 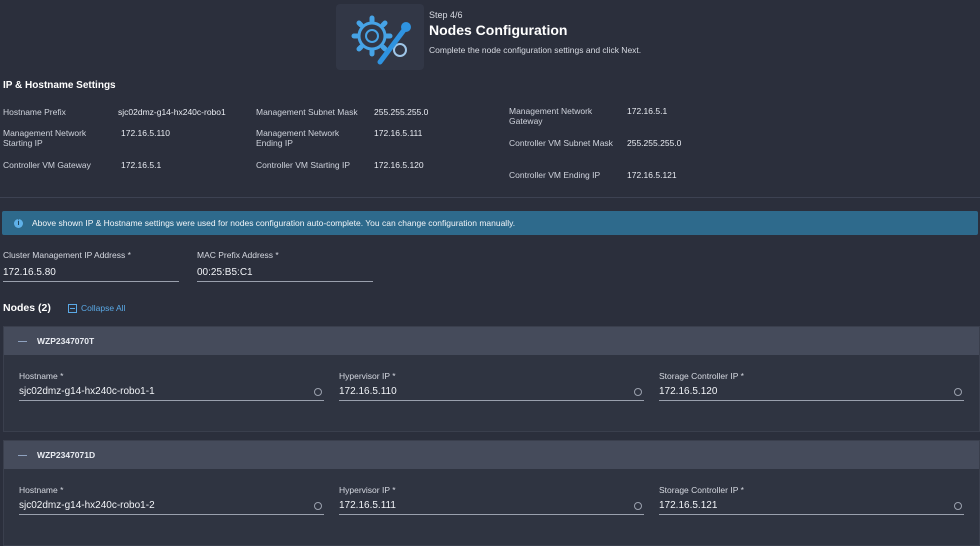 I want to click on storage-ip-value: 172.16.5.121, so click(x=688, y=505).